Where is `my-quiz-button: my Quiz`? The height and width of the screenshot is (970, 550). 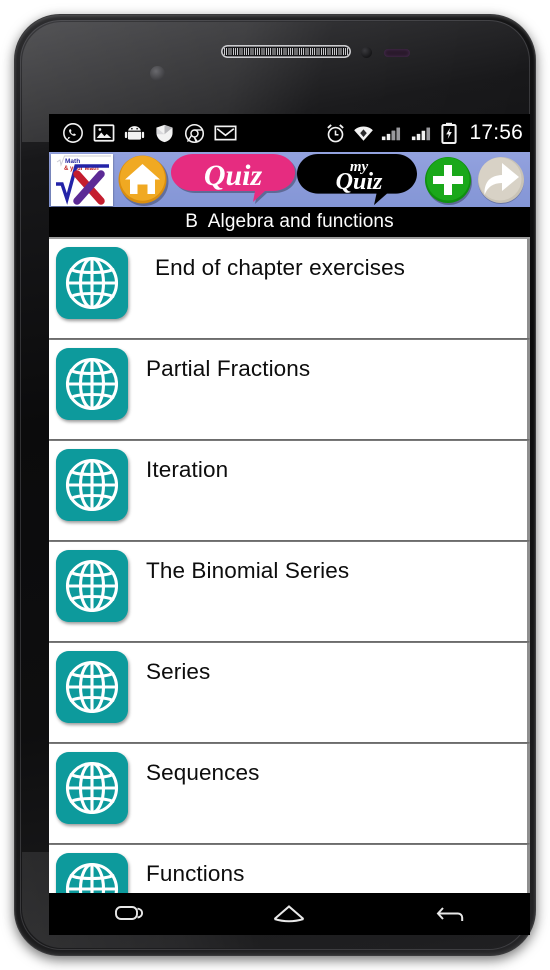
my-quiz-button: my Quiz is located at coordinates (359, 179).